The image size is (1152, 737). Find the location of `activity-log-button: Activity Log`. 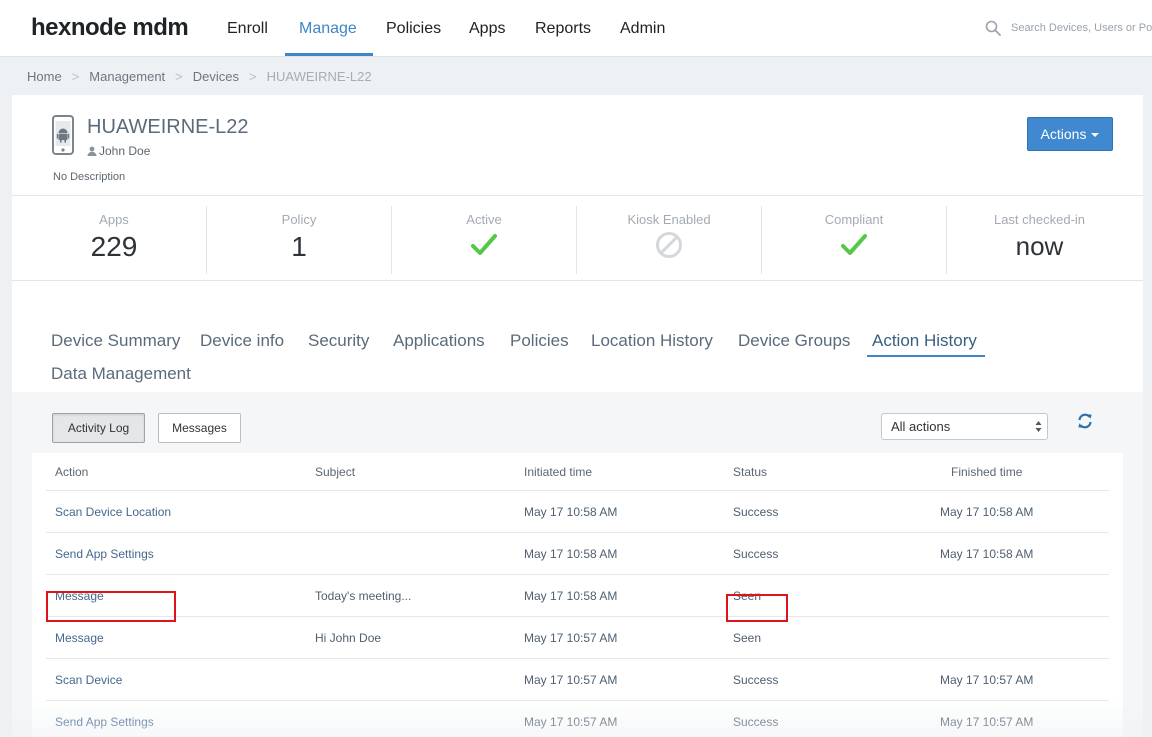

activity-log-button: Activity Log is located at coordinates (98, 428).